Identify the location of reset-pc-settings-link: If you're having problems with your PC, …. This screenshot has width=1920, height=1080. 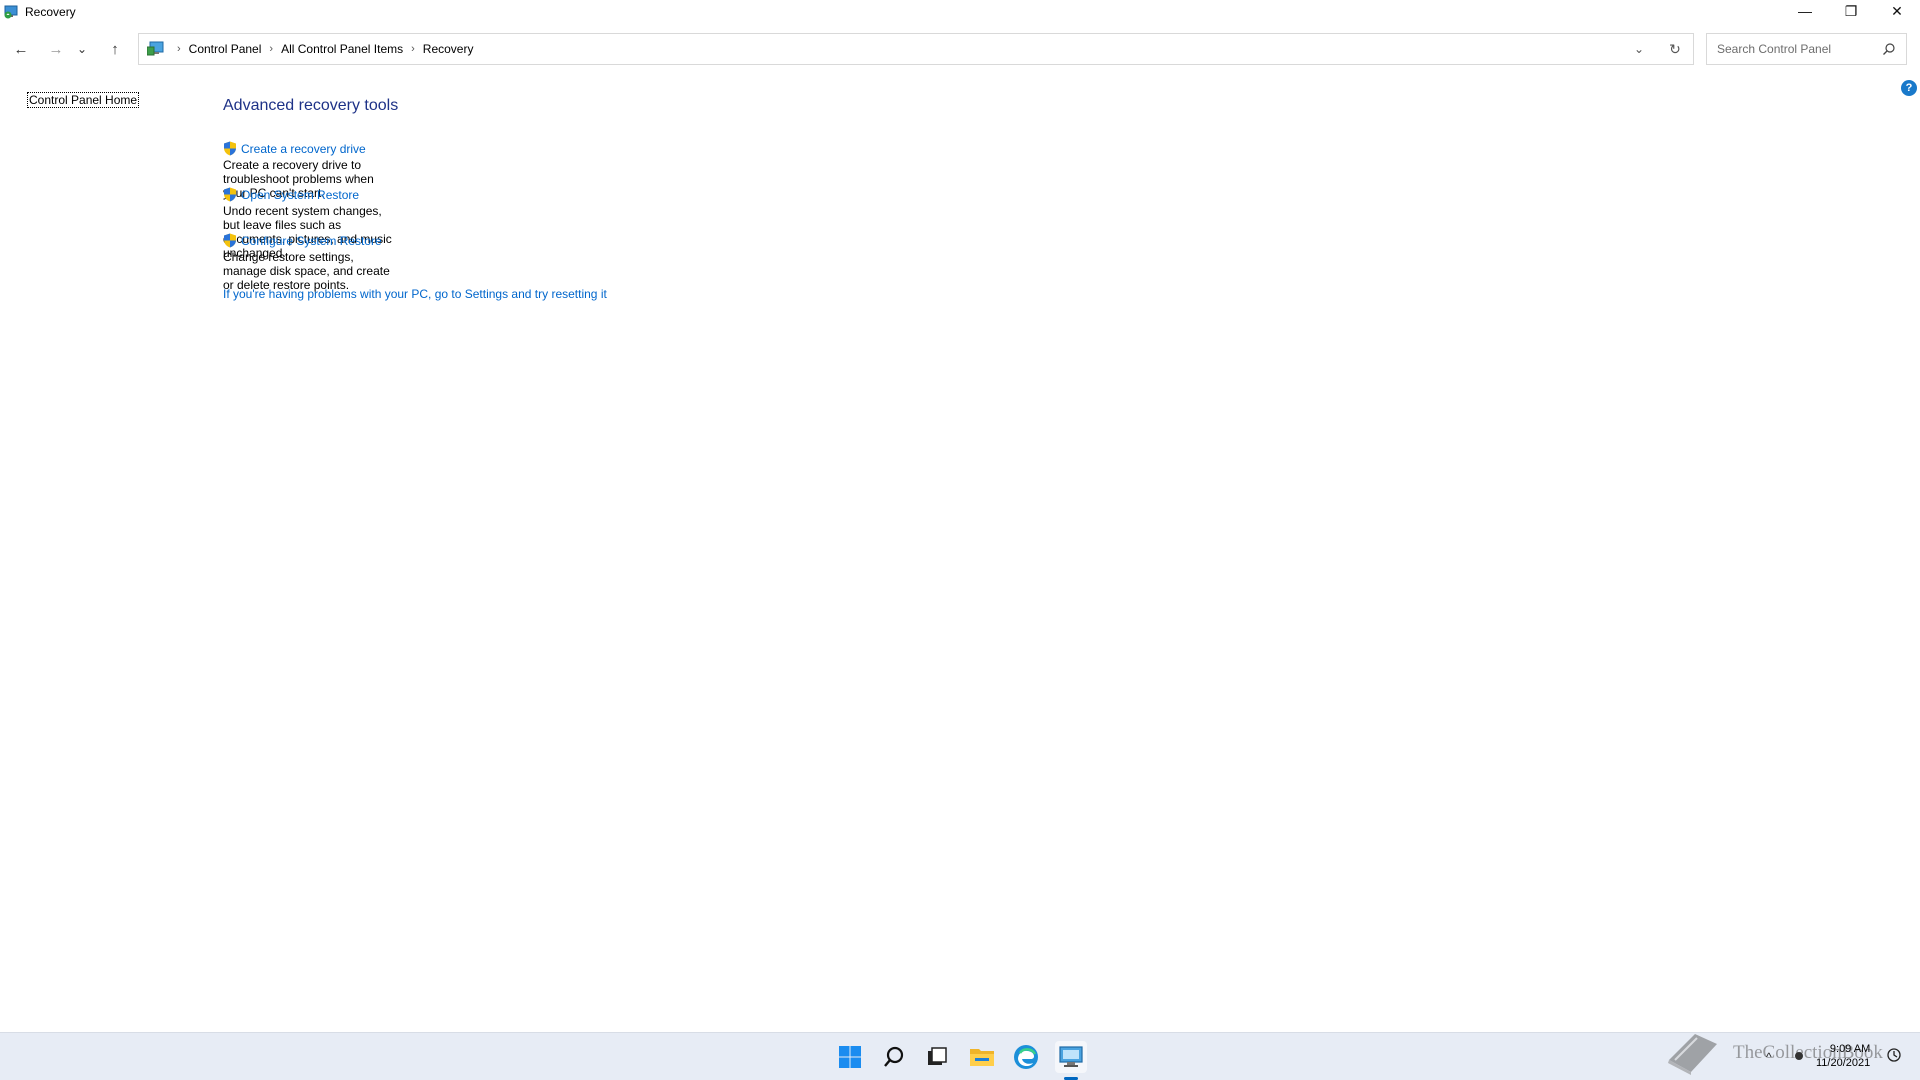
(415, 294).